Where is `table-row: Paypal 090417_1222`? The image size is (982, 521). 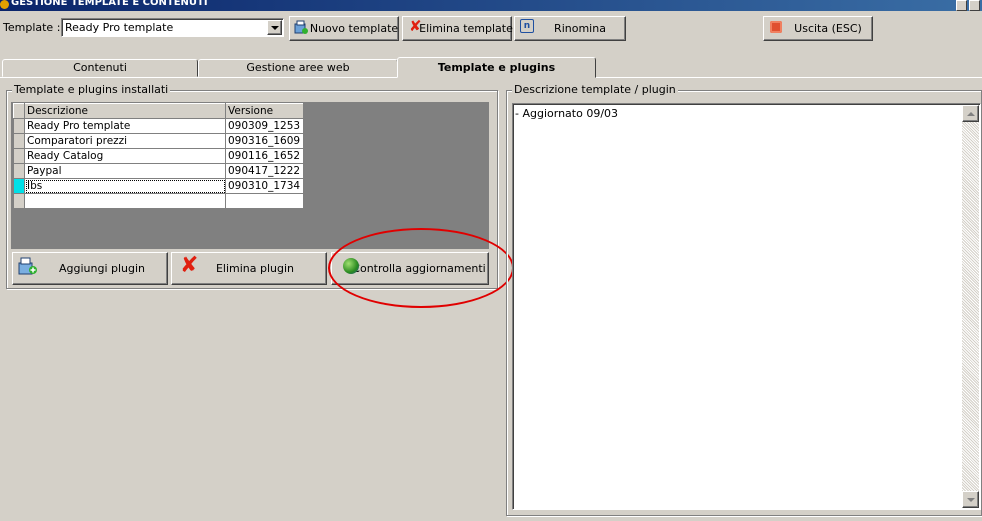
table-row: Paypal 090417_1222 is located at coordinates (158, 171).